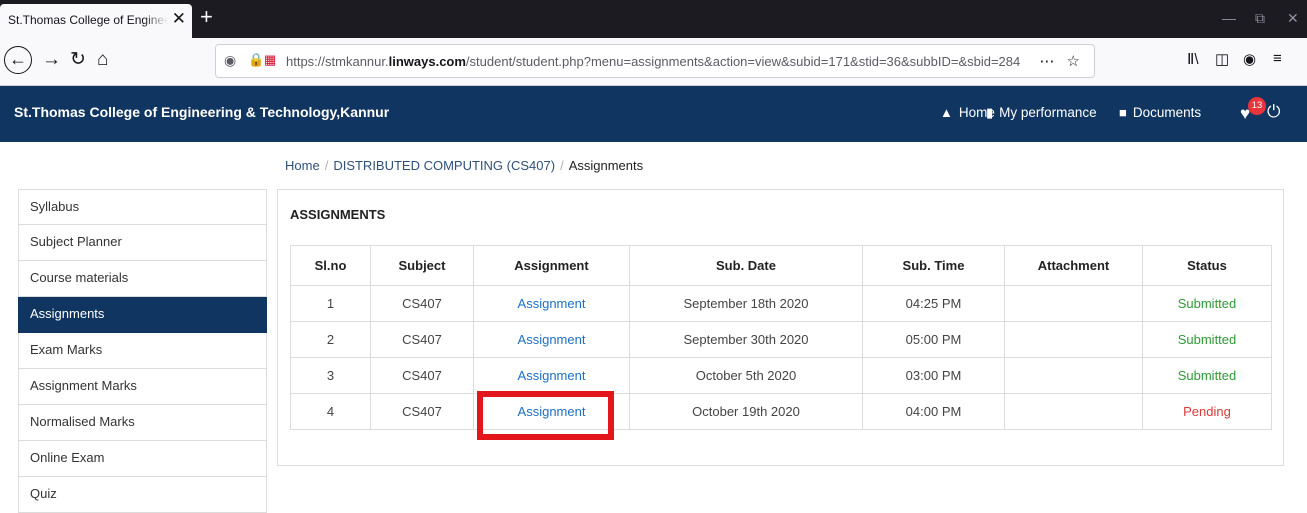  I want to click on column-header: Sub. Time, so click(933, 265).